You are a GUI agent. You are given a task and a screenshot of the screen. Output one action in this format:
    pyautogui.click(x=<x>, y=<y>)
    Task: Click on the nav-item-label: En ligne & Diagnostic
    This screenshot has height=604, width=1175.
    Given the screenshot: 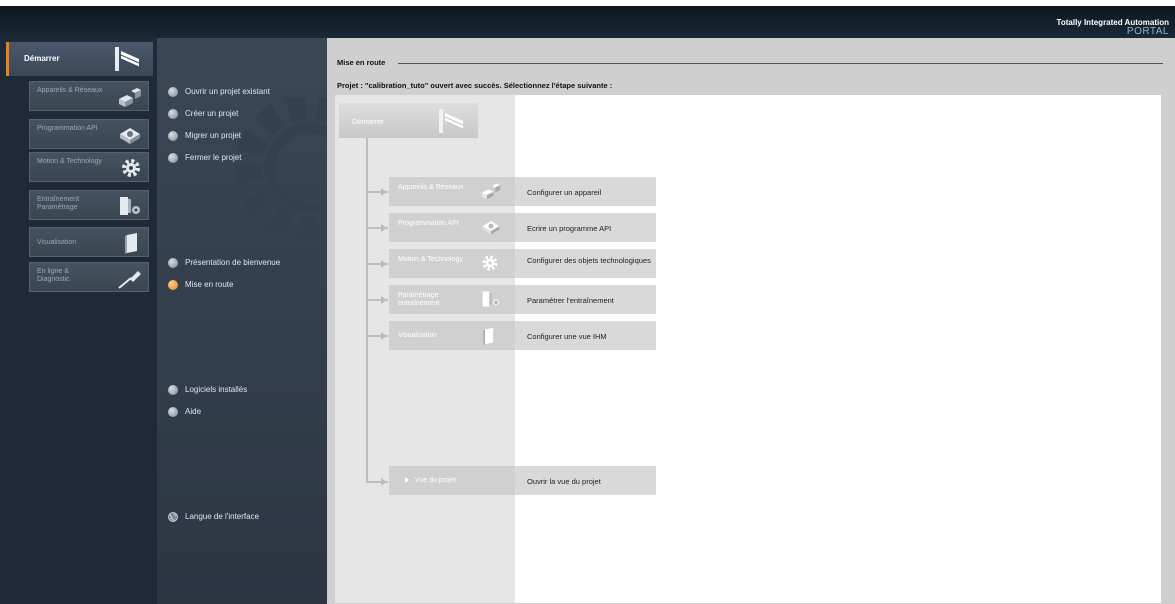 What is the action you would take?
    pyautogui.click(x=53, y=275)
    